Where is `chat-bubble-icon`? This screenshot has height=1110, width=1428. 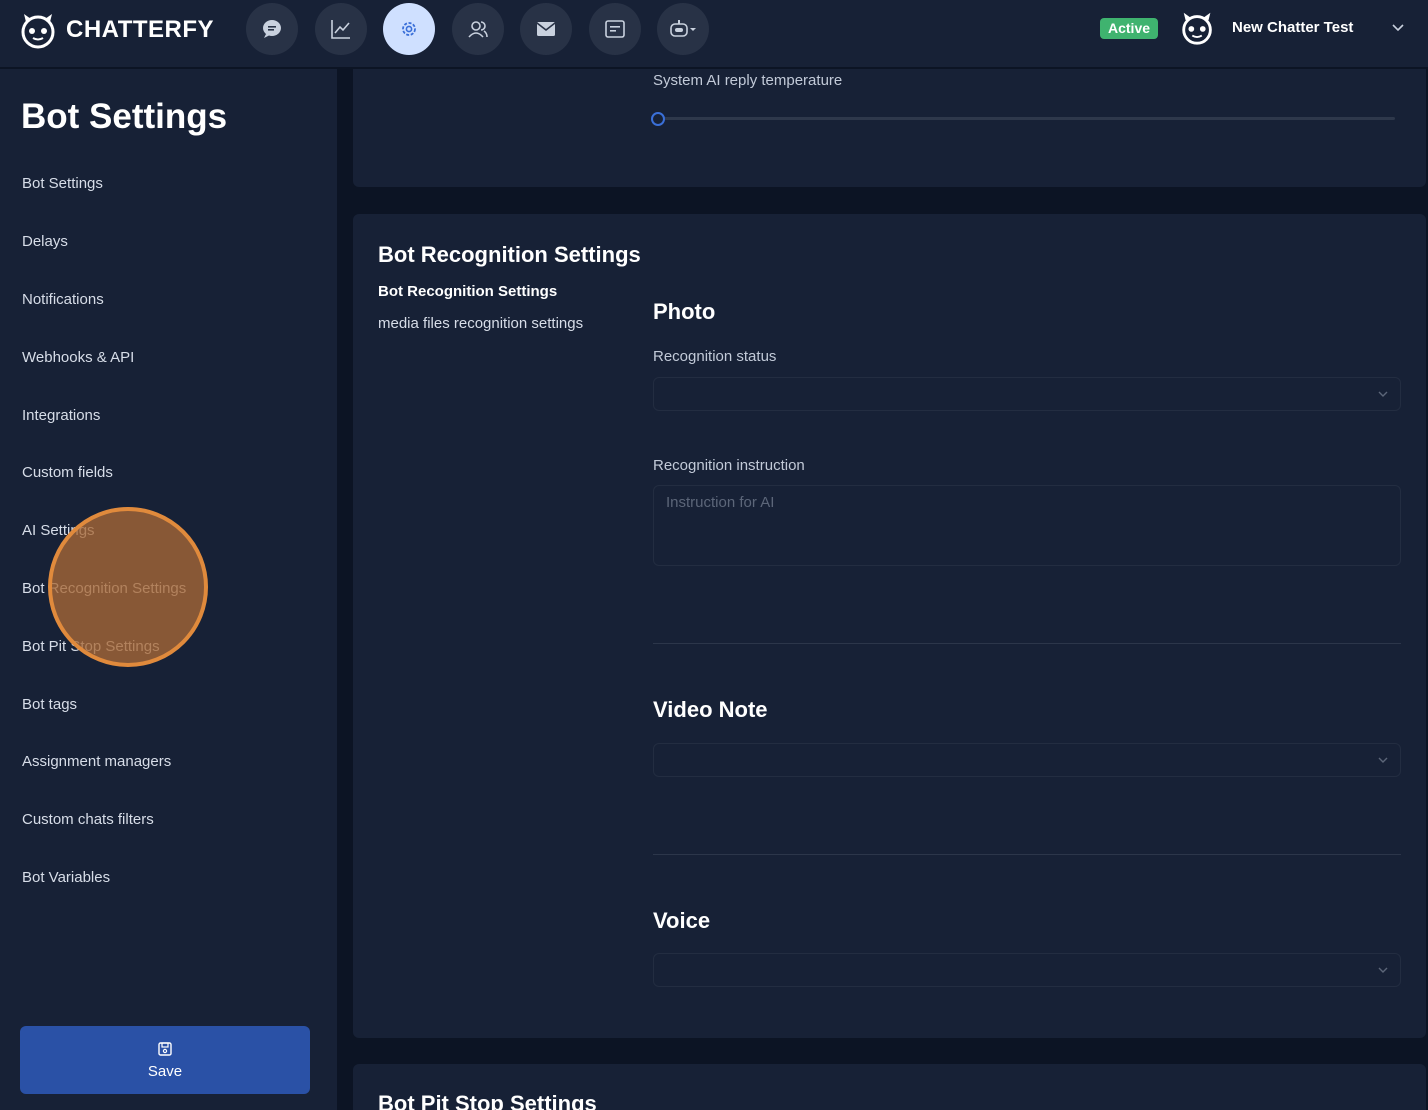
chat-bubble-icon is located at coordinates (272, 29).